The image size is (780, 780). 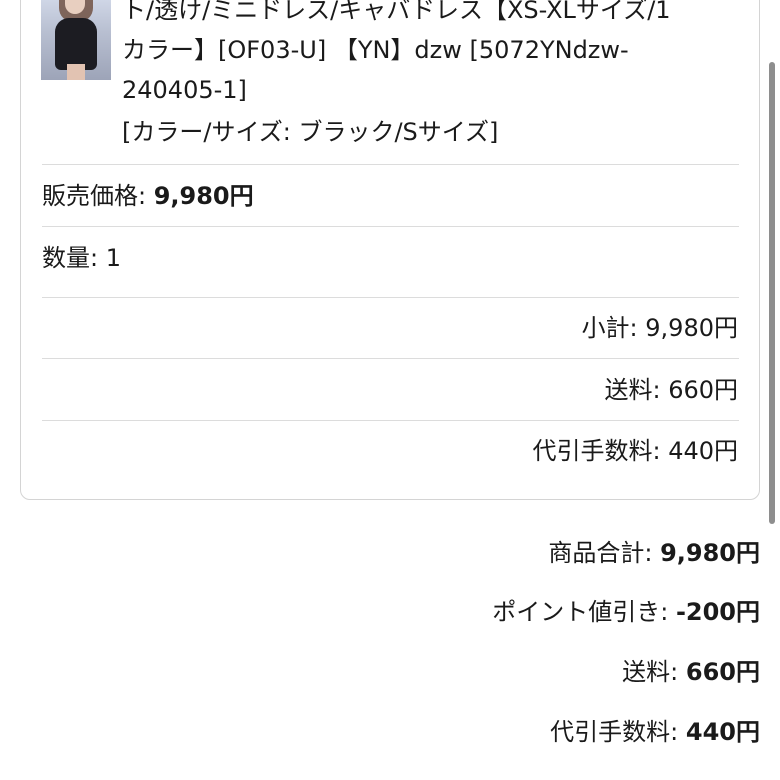 I want to click on item-cod-fee-row: 代引手数料: 440円, so click(x=635, y=451).